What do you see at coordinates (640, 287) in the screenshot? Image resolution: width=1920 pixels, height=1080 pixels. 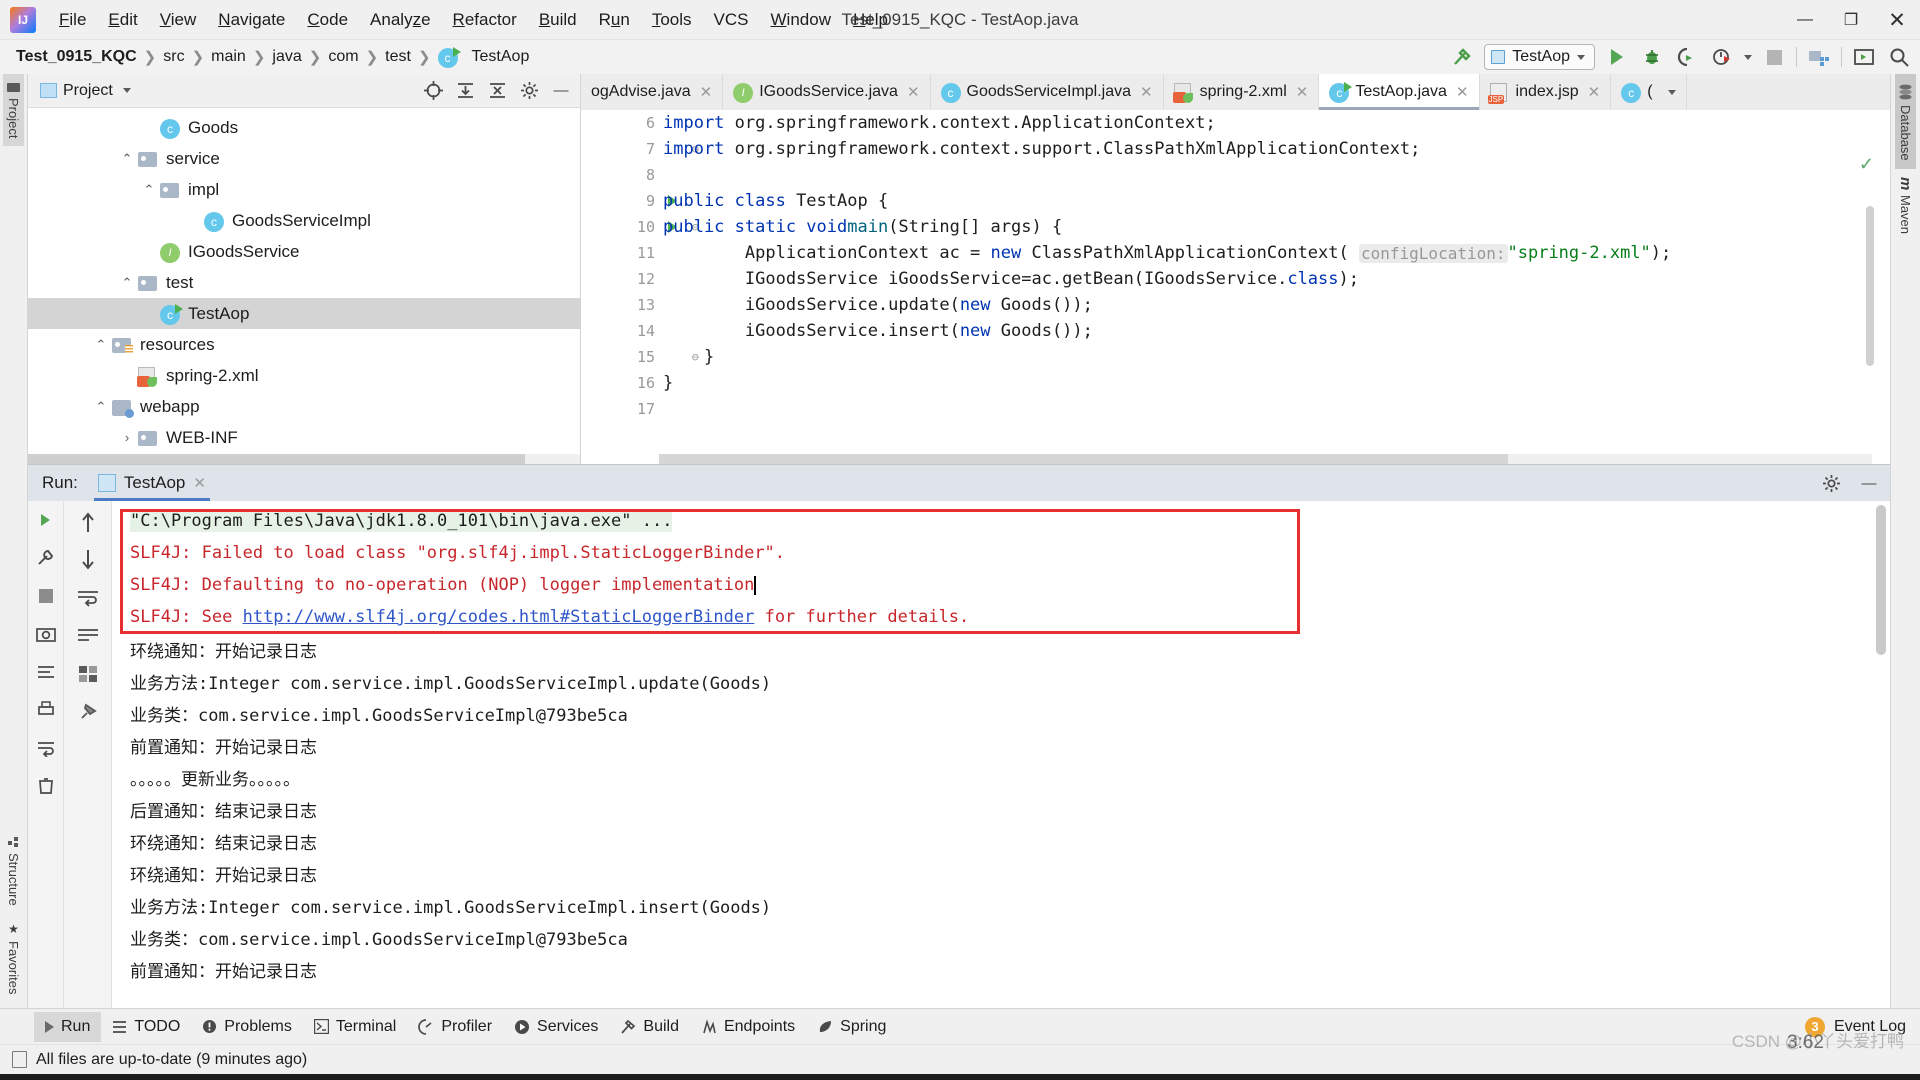 I see `editor-gutter: 6 7 ⊖ 8 9 10 ⊖ 11 12 13 14 15 ⊖ 16 17` at bounding box center [640, 287].